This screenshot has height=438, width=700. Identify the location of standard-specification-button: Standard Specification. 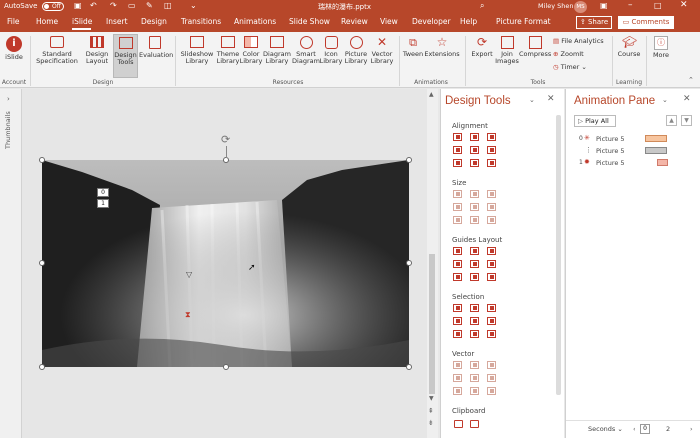
(57, 50).